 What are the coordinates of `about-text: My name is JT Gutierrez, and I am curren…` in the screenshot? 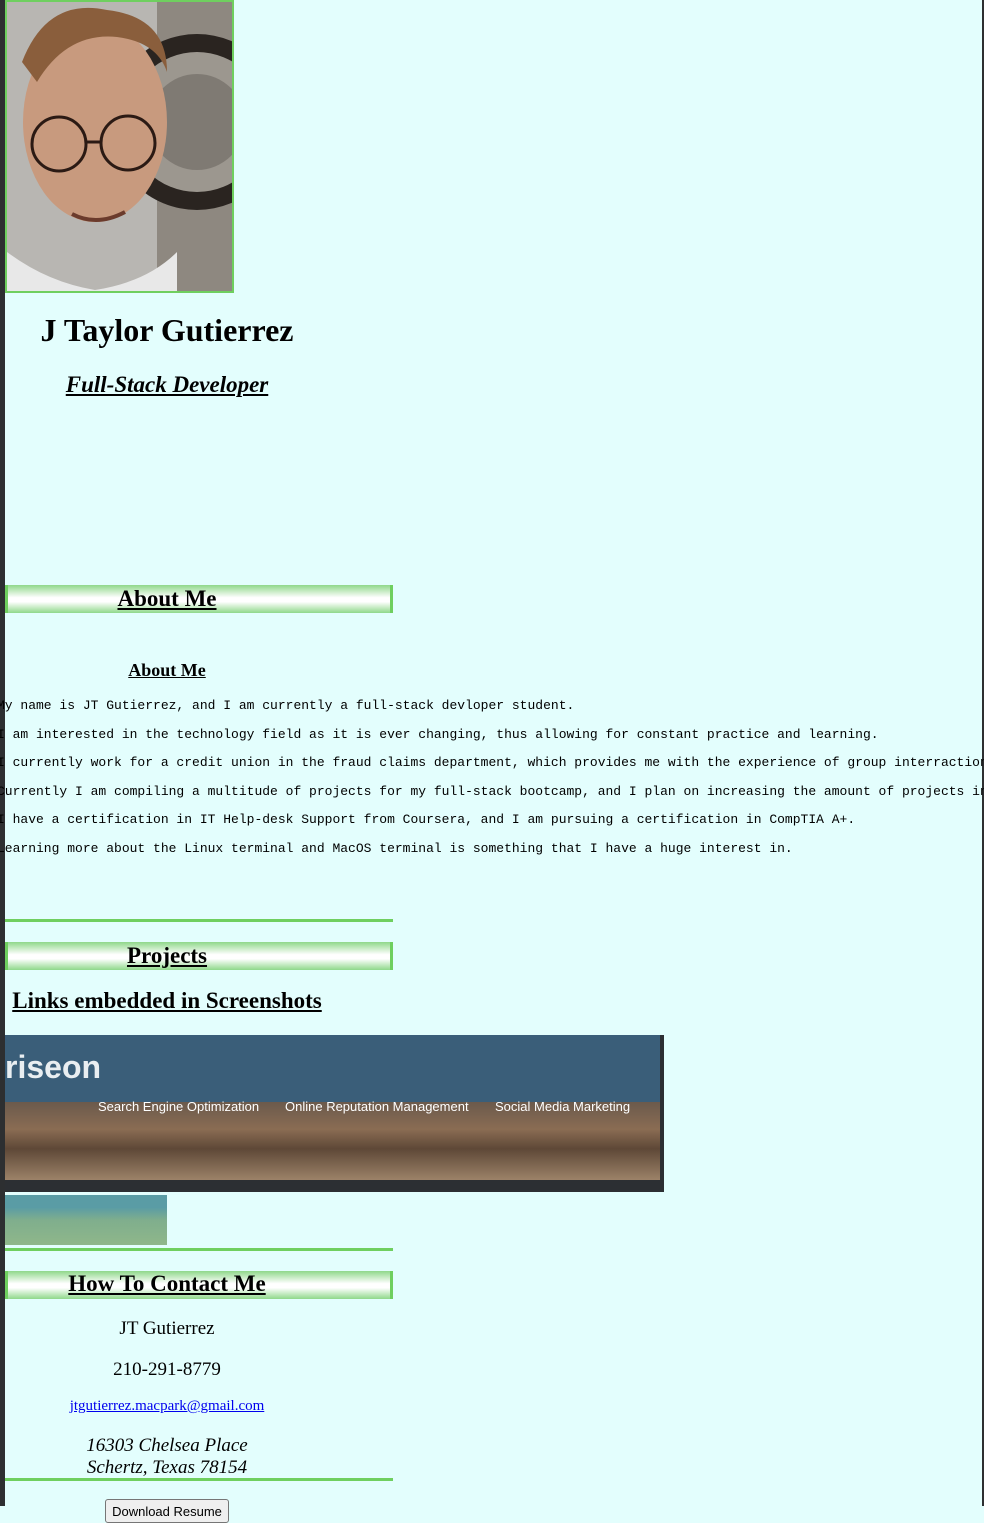 It's located at (492, 784).